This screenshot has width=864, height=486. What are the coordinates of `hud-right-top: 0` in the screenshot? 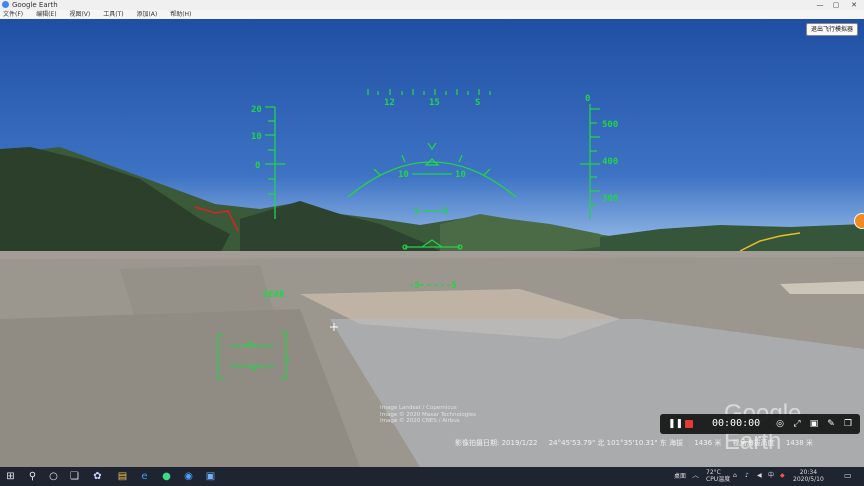 It's located at (587, 99).